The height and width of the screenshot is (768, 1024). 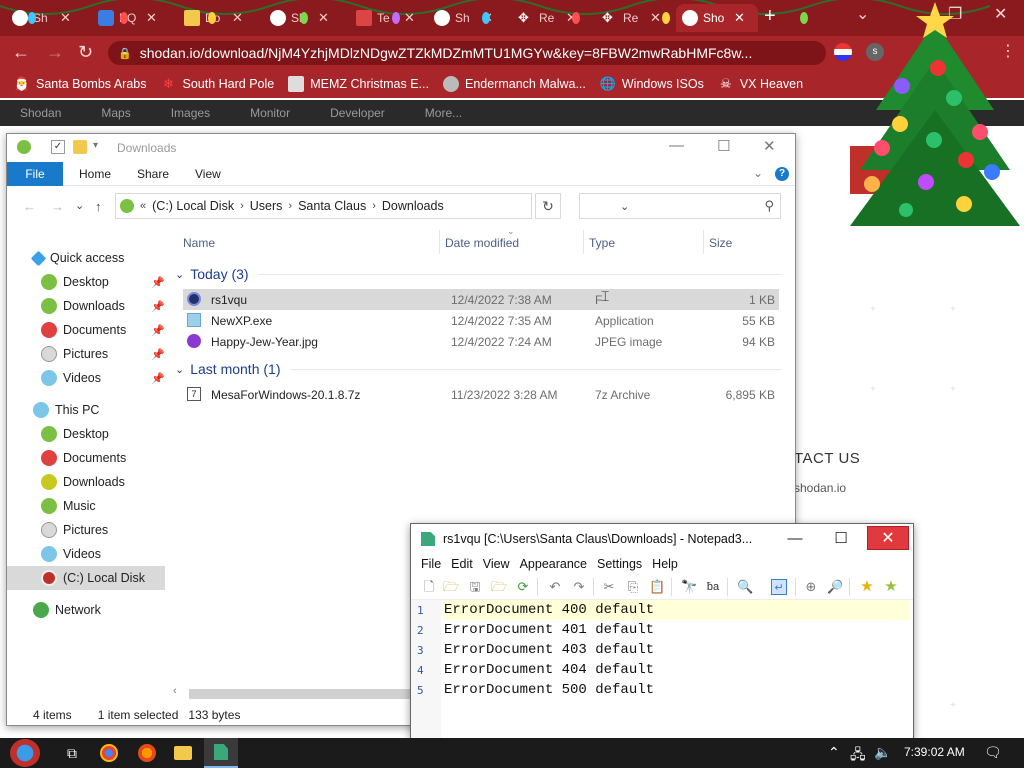 I want to click on refresh-button: ↻, so click(x=548, y=206).